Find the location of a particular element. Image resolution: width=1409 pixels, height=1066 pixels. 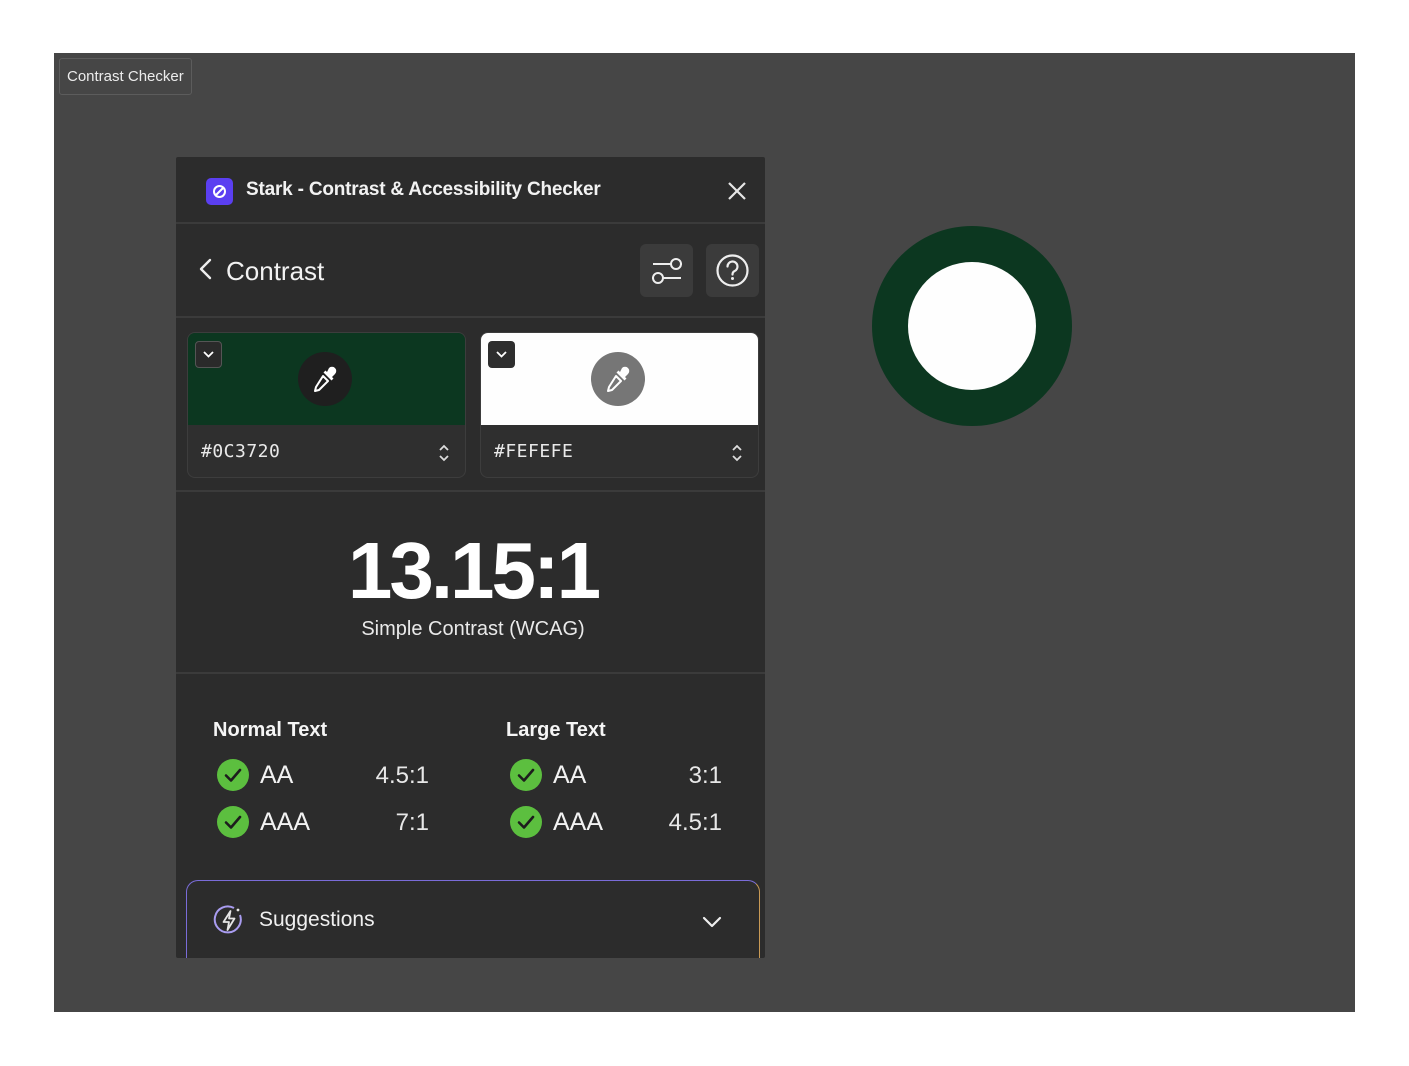

foreground-swatch-card: #0C3720 is located at coordinates (326, 405).